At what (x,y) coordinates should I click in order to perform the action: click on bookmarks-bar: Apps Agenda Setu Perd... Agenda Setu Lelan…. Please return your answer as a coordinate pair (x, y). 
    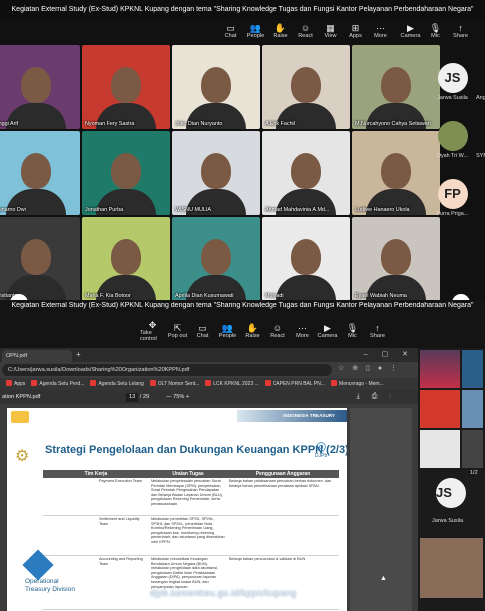
    Looking at the image, I should click on (209, 384).